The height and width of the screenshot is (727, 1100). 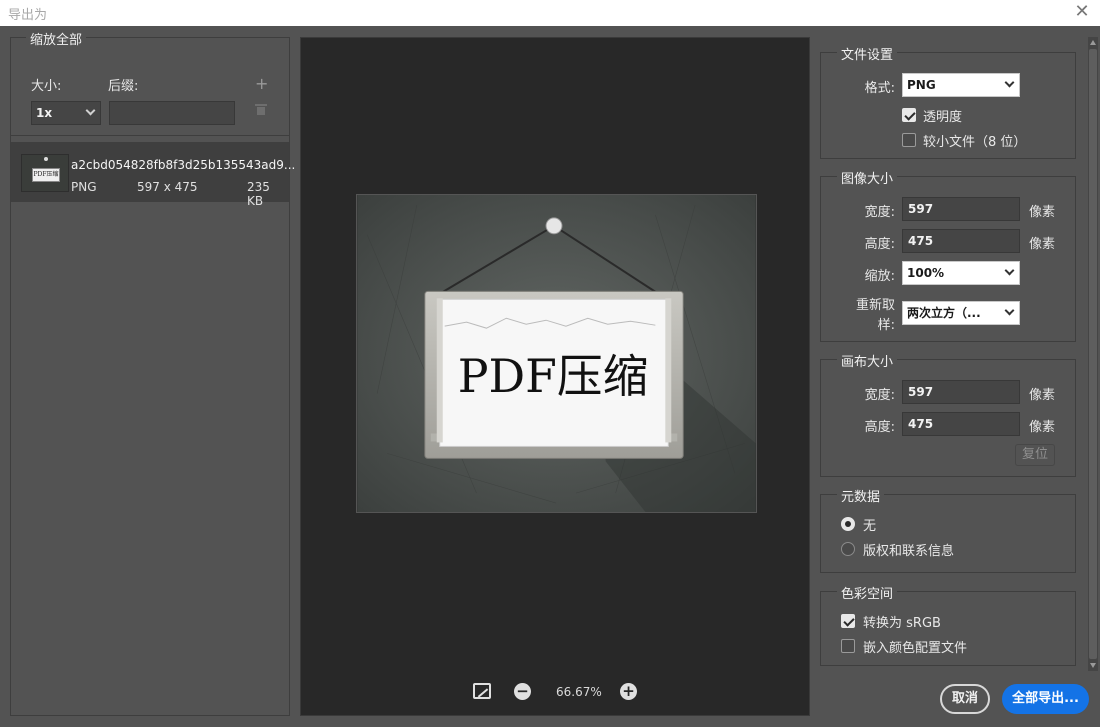 I want to click on scale-all-section: 缩放全部 大小: 后缀: + 1x, so click(x=150, y=82).